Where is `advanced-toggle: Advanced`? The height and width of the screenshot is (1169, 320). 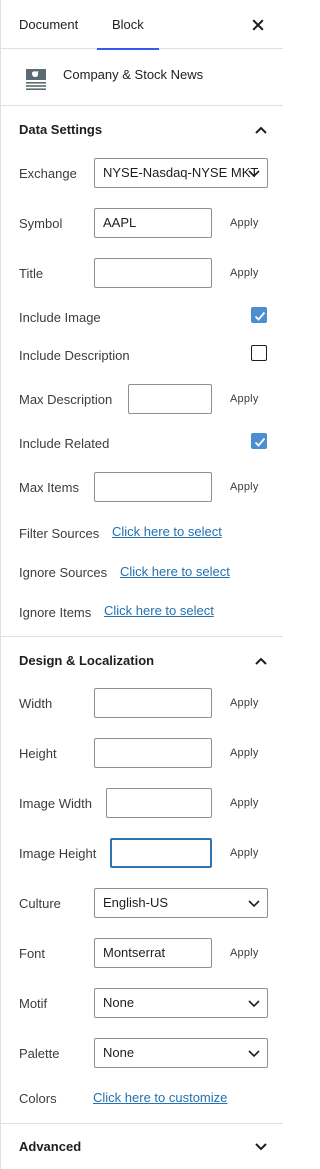 advanced-toggle: Advanced is located at coordinates (142, 1146).